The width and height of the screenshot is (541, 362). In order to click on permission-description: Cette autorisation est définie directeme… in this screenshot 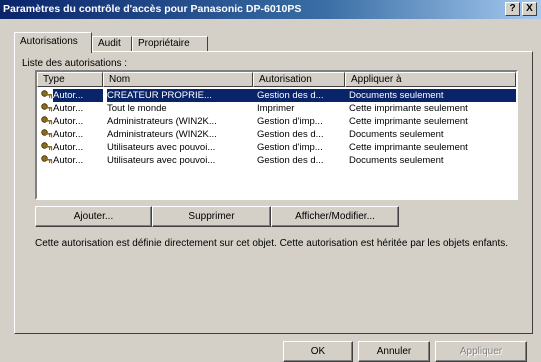, I will do `click(272, 243)`.